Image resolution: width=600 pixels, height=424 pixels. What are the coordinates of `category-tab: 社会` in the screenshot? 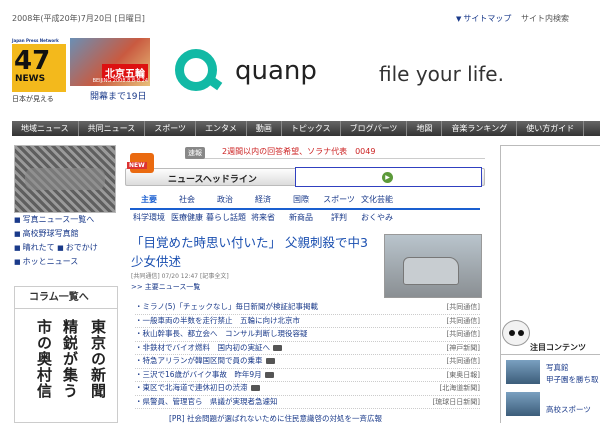 It's located at (187, 200).